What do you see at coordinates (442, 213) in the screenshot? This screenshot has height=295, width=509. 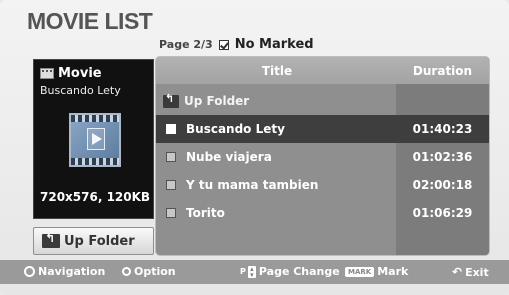 I see `item-duration: 01:06:29` at bounding box center [442, 213].